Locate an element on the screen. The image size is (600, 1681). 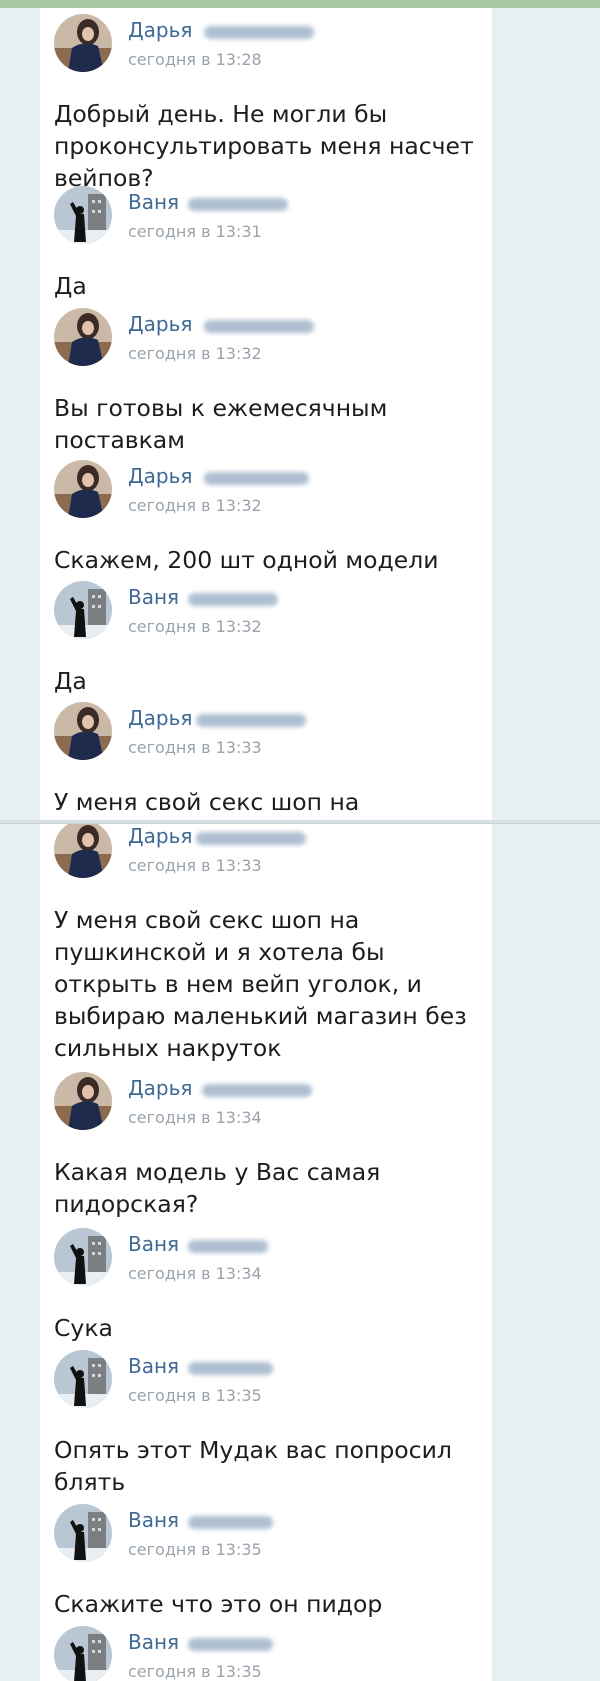
timestamp: сегодня в 13:31 is located at coordinates (195, 231).